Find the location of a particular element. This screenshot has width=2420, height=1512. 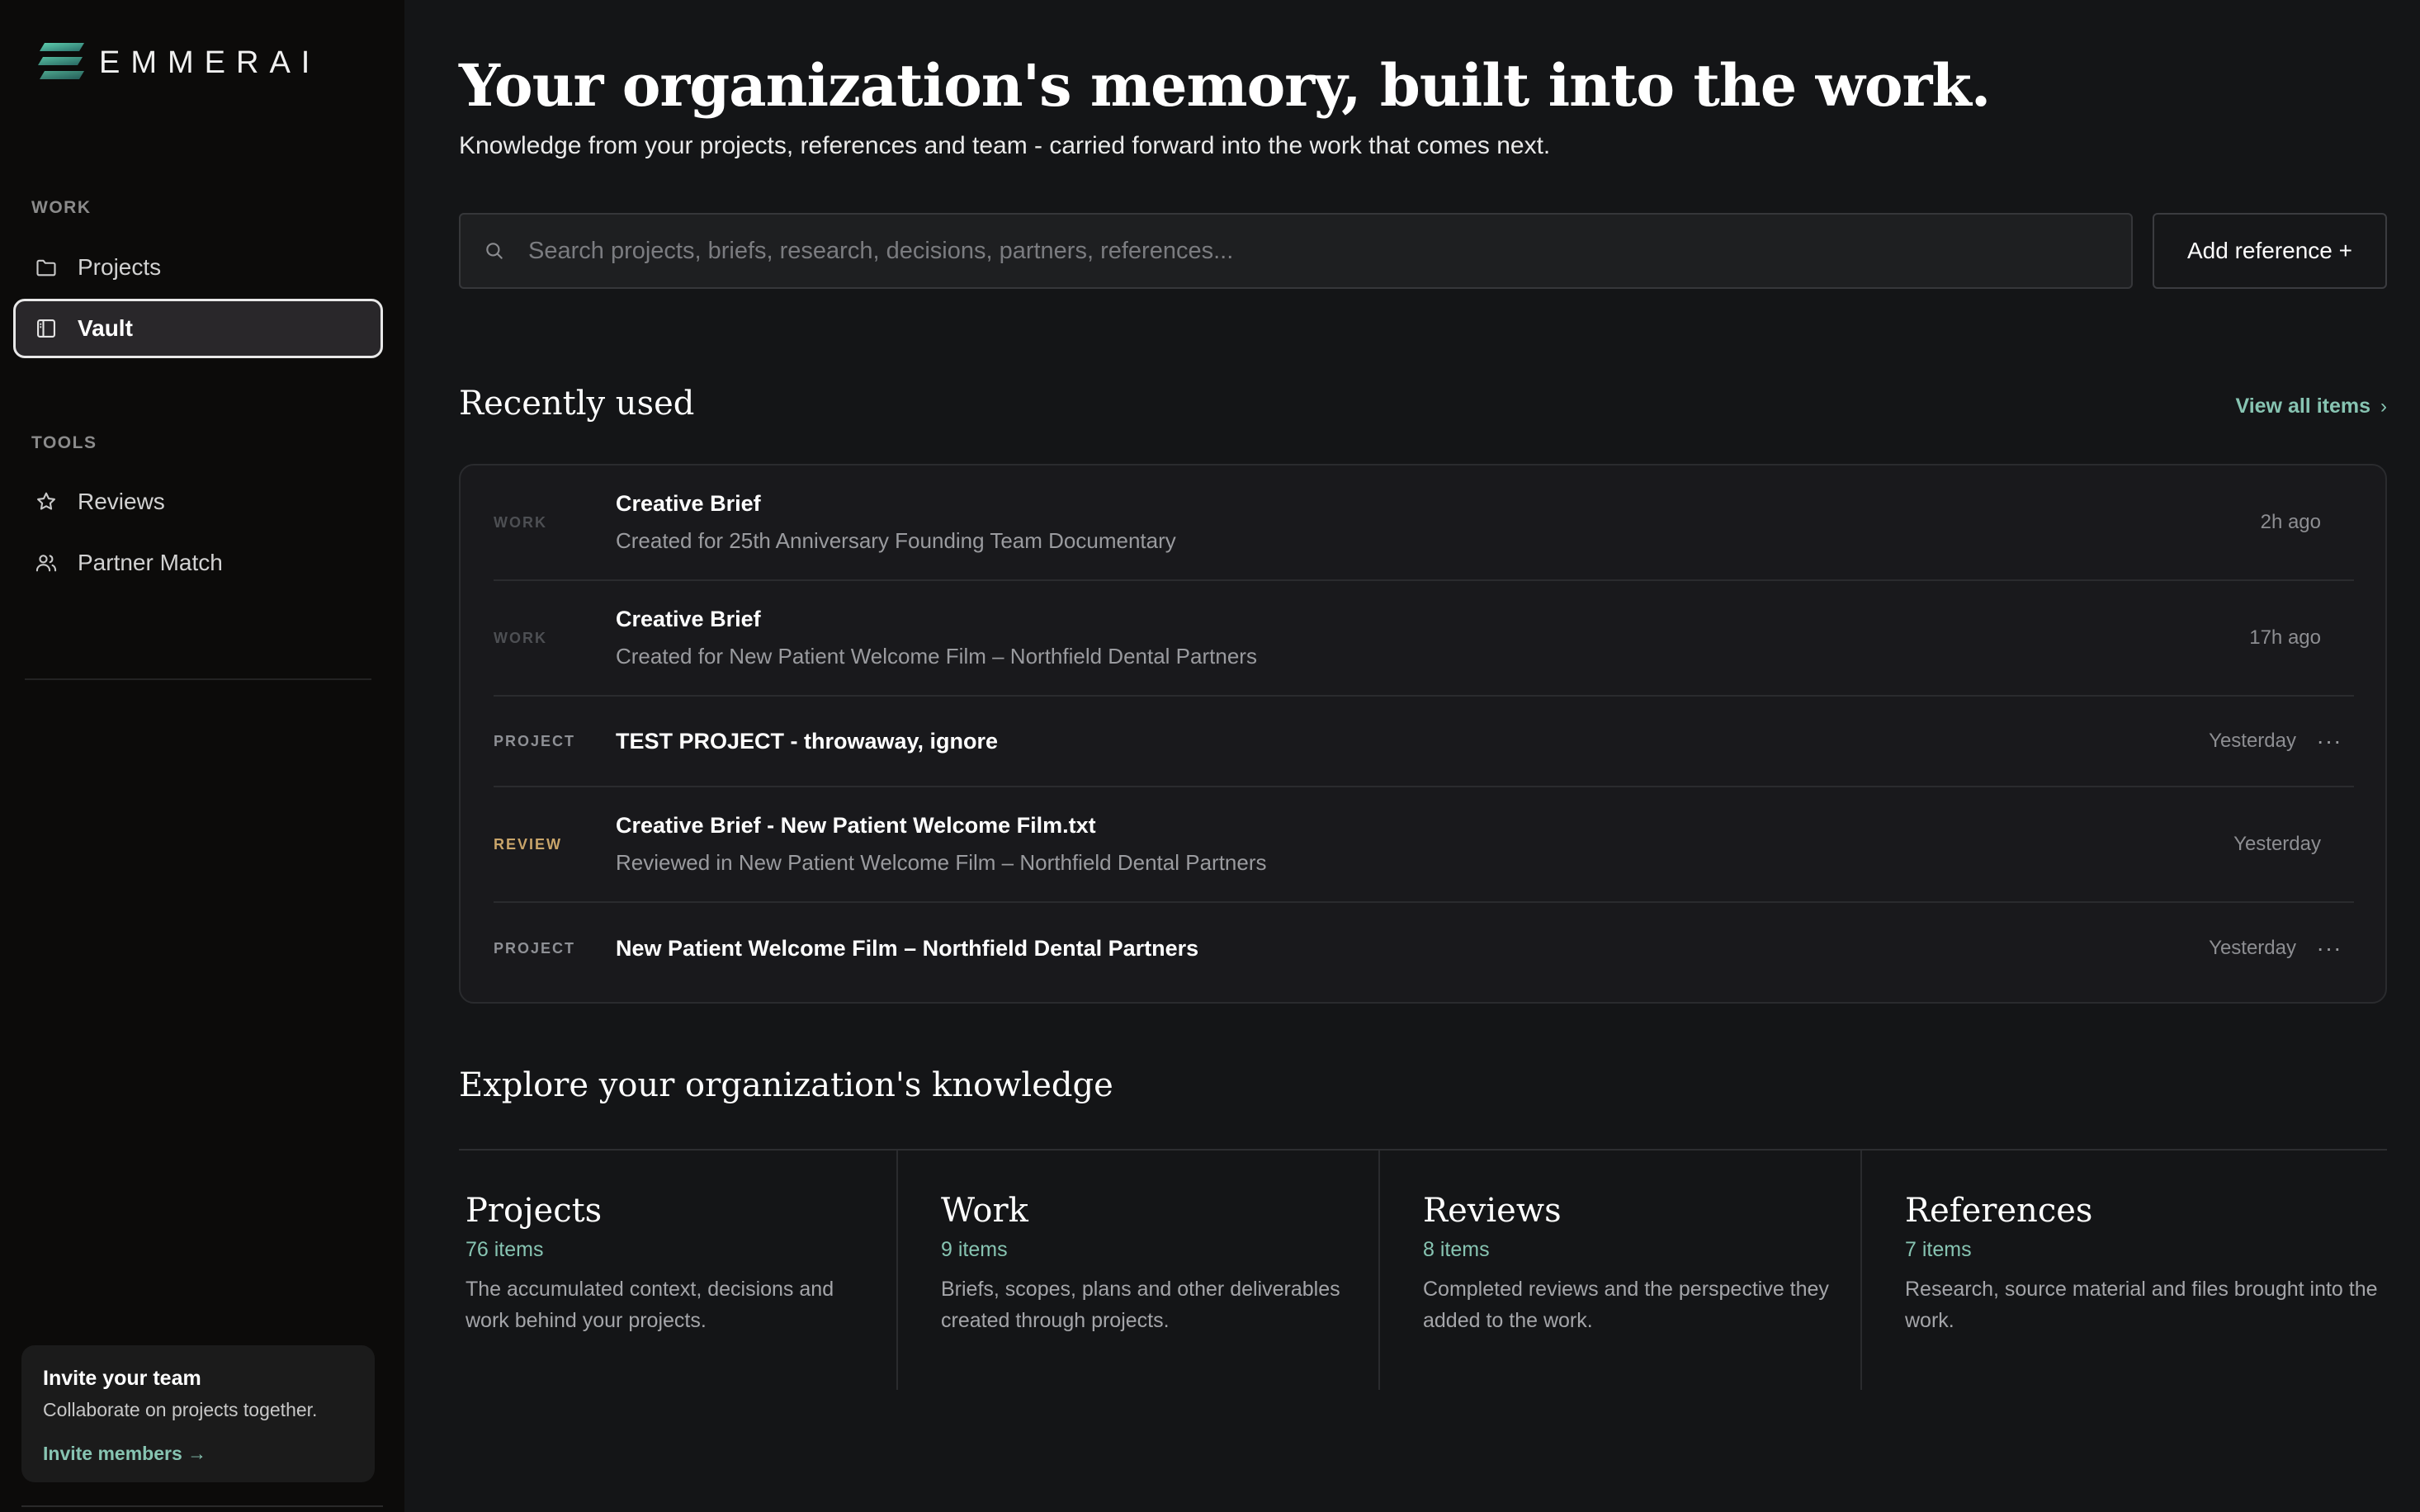

explore-card-count: 76 items is located at coordinates (505, 1249).